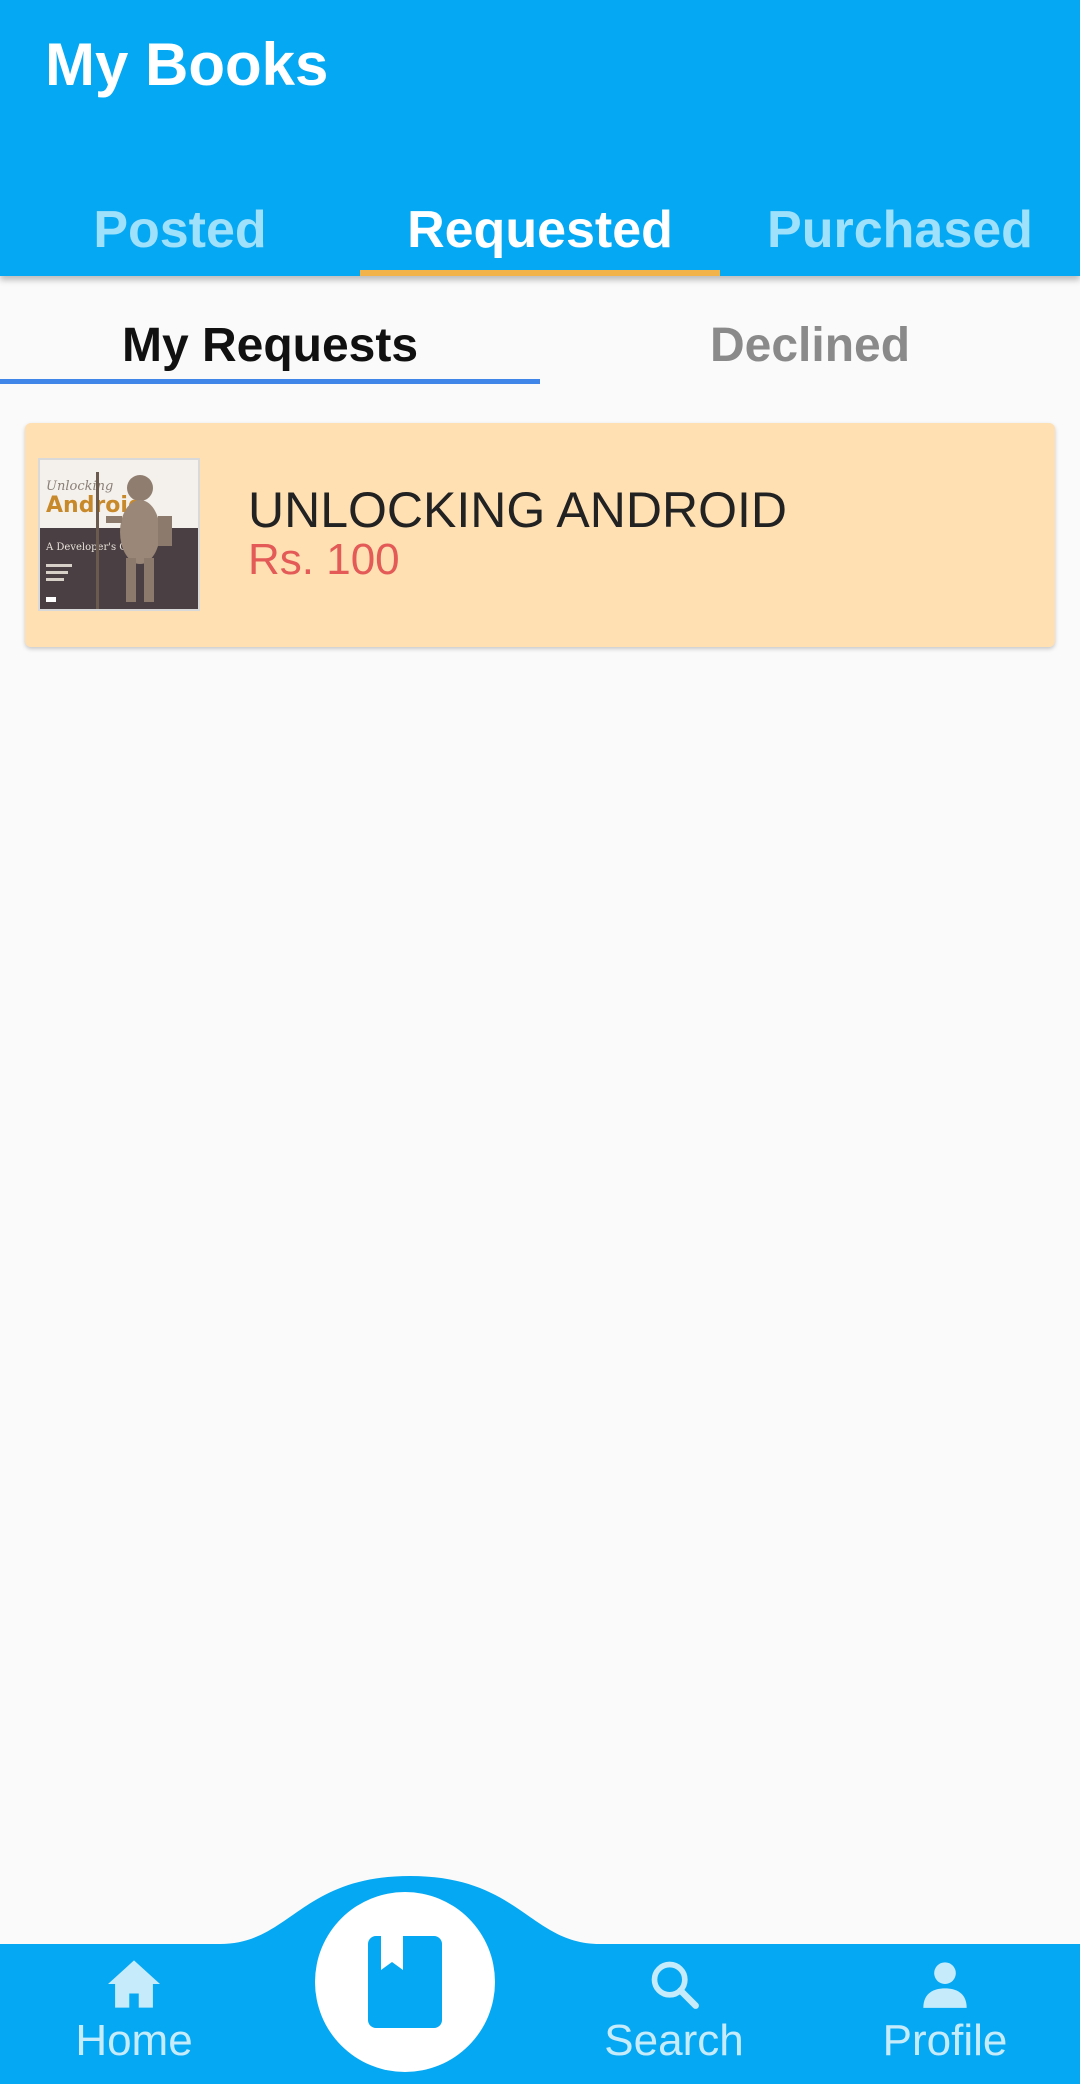 The width and height of the screenshot is (1080, 2084). Describe the element at coordinates (517, 510) in the screenshot. I see `book-title: UNLOCKING ANDROID` at that location.